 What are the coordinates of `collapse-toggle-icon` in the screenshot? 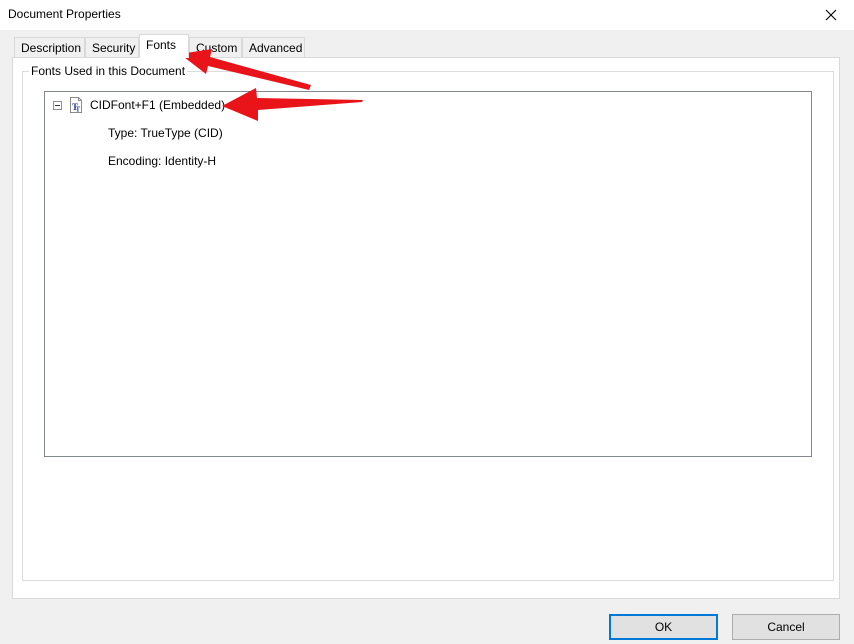 It's located at (57, 105).